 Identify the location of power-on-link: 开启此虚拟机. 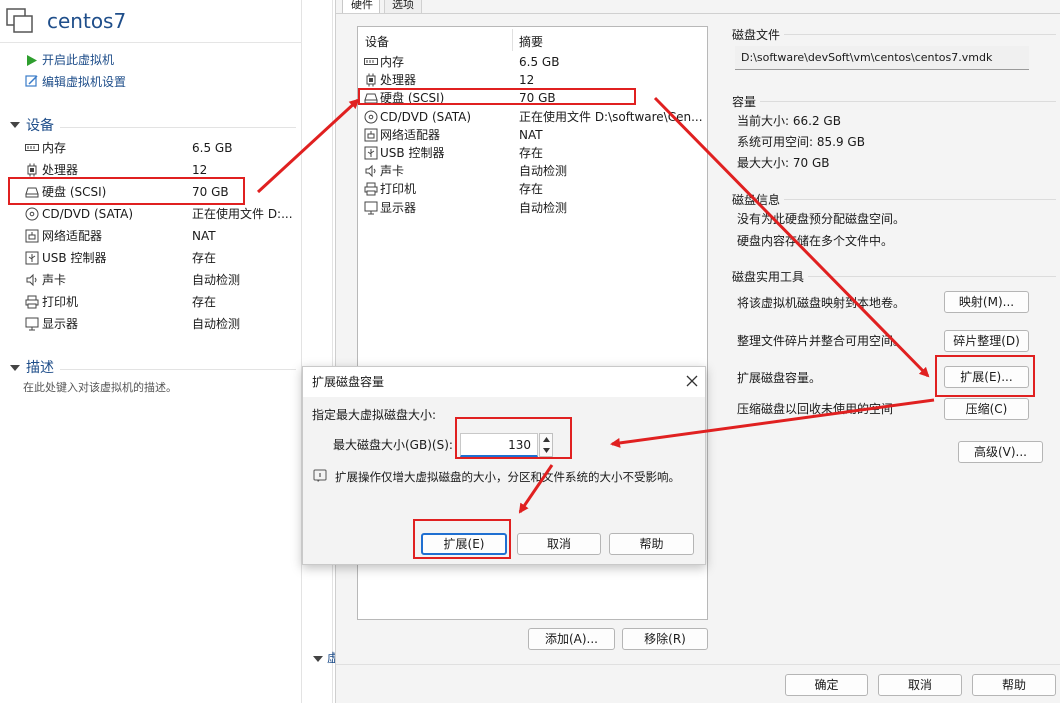
(78, 60).